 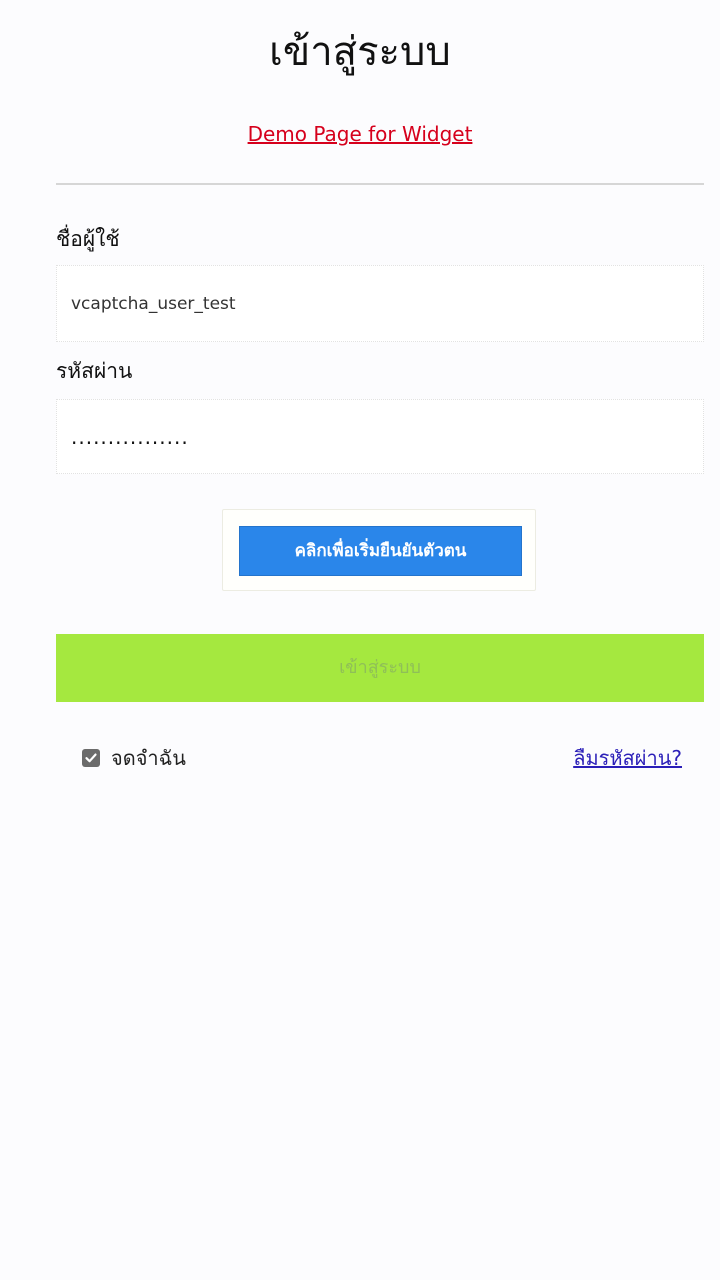 What do you see at coordinates (94, 371) in the screenshot?
I see `password-label: รหัสผ่าน` at bounding box center [94, 371].